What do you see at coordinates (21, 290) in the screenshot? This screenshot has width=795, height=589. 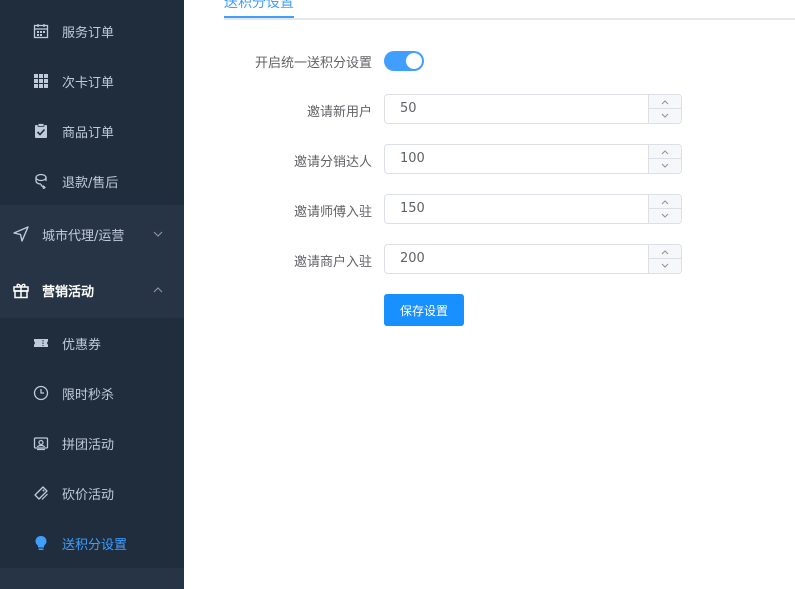 I see `gift-icon` at bounding box center [21, 290].